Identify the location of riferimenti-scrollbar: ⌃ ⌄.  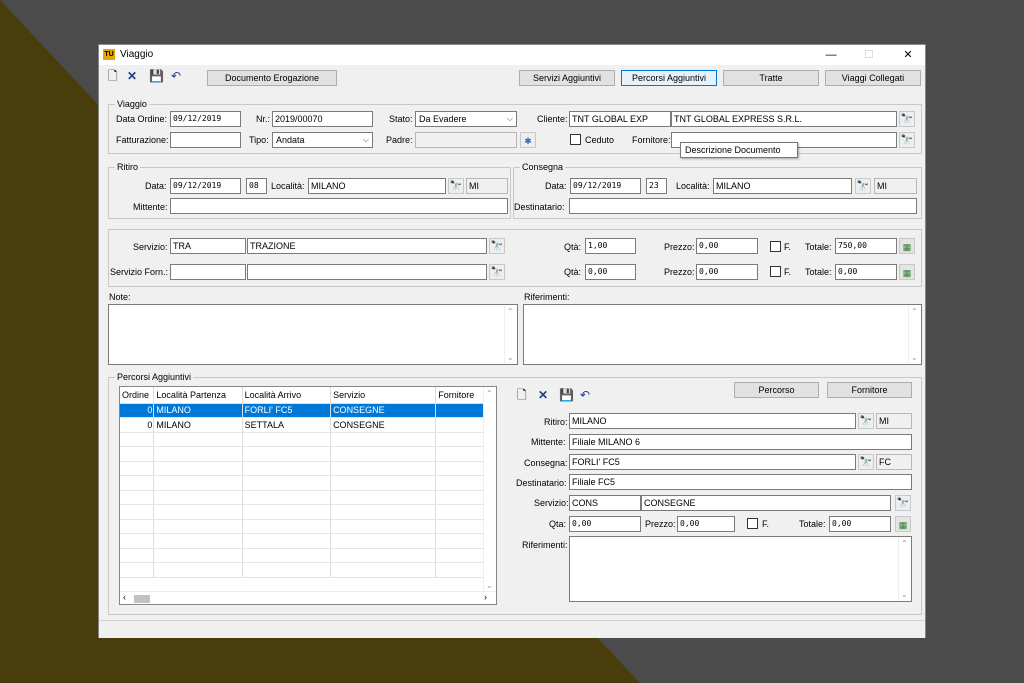
(914, 334).